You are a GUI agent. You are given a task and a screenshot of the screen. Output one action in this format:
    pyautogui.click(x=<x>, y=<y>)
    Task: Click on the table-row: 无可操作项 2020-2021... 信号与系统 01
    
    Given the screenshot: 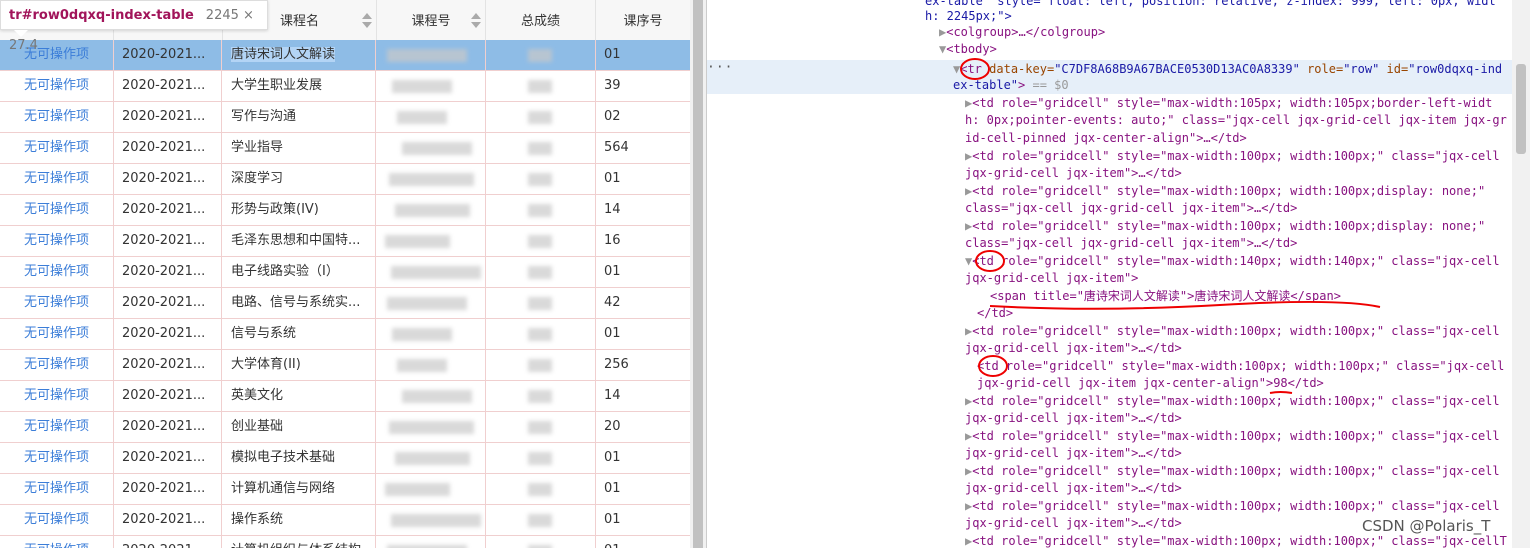 What is the action you would take?
    pyautogui.click(x=345, y=334)
    